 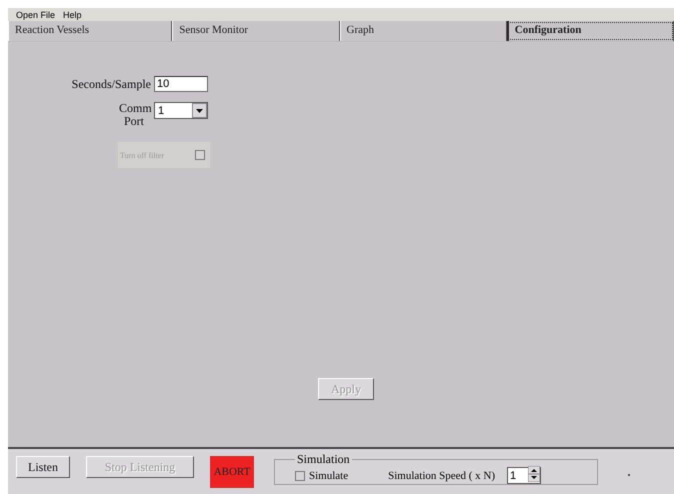 I want to click on port-label: Comm Port, so click(x=134, y=115).